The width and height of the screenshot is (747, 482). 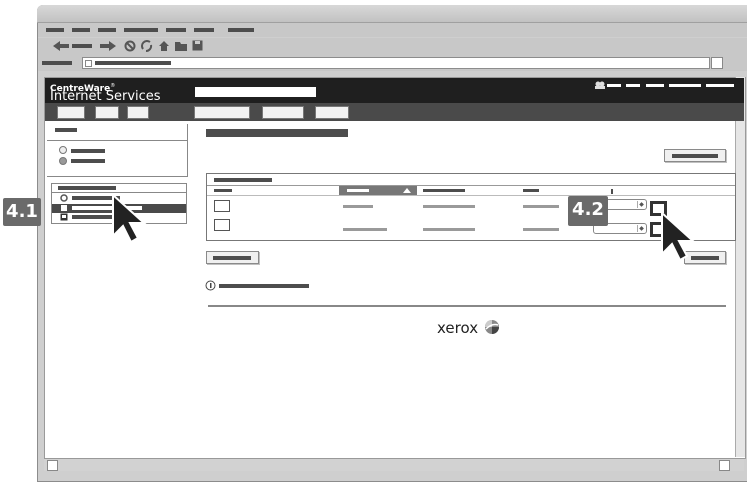 I want to click on menu-bar, so click(x=392, y=30).